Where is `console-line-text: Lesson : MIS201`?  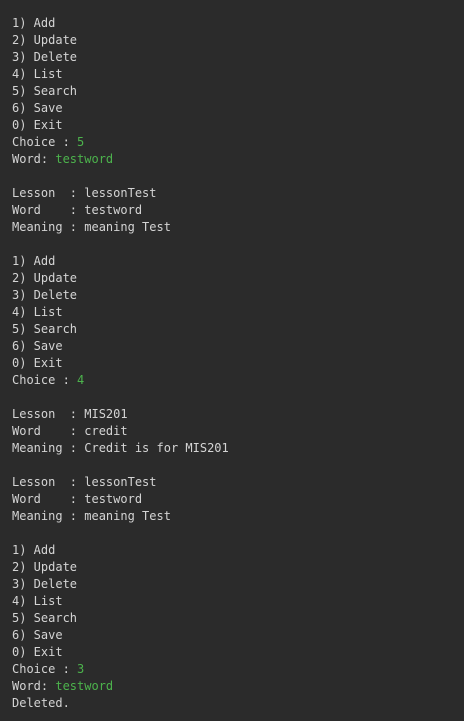 console-line-text: Lesson : MIS201 is located at coordinates (70, 414).